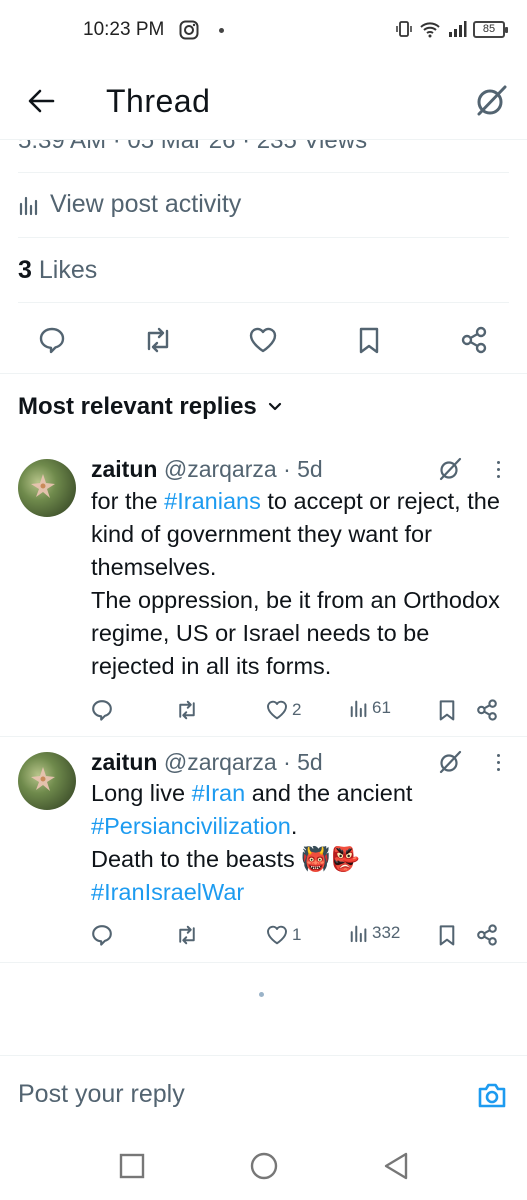  Describe the element at coordinates (492, 1095) in the screenshot. I see `camera-icon` at that location.